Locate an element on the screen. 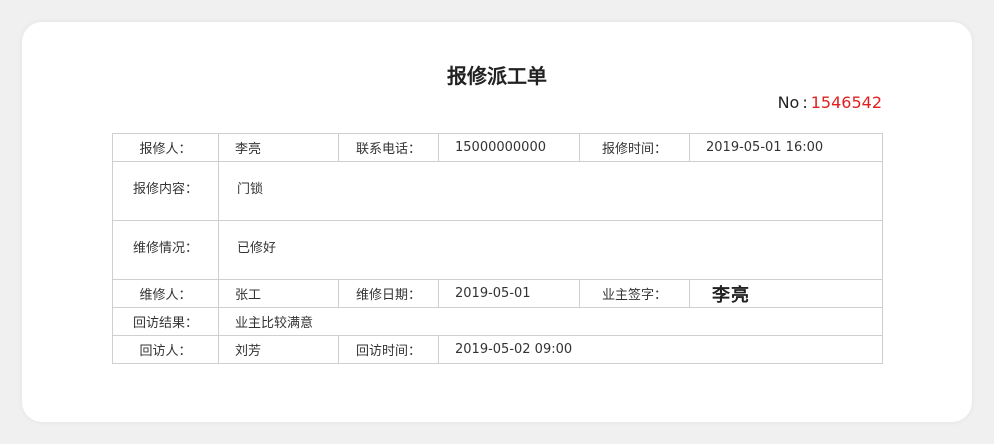 The image size is (994, 444). status-value: 已修好 is located at coordinates (550, 250).